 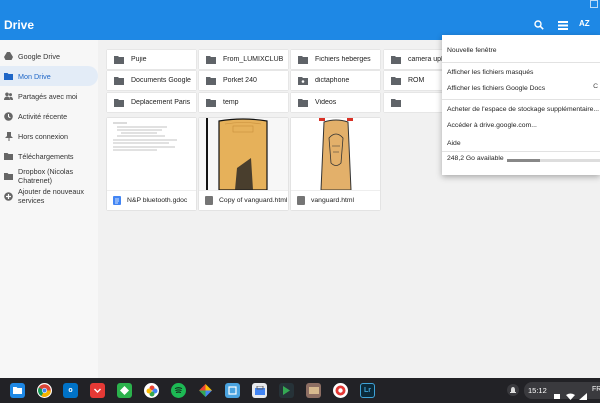 What do you see at coordinates (539, 25) in the screenshot?
I see `search-icon` at bounding box center [539, 25].